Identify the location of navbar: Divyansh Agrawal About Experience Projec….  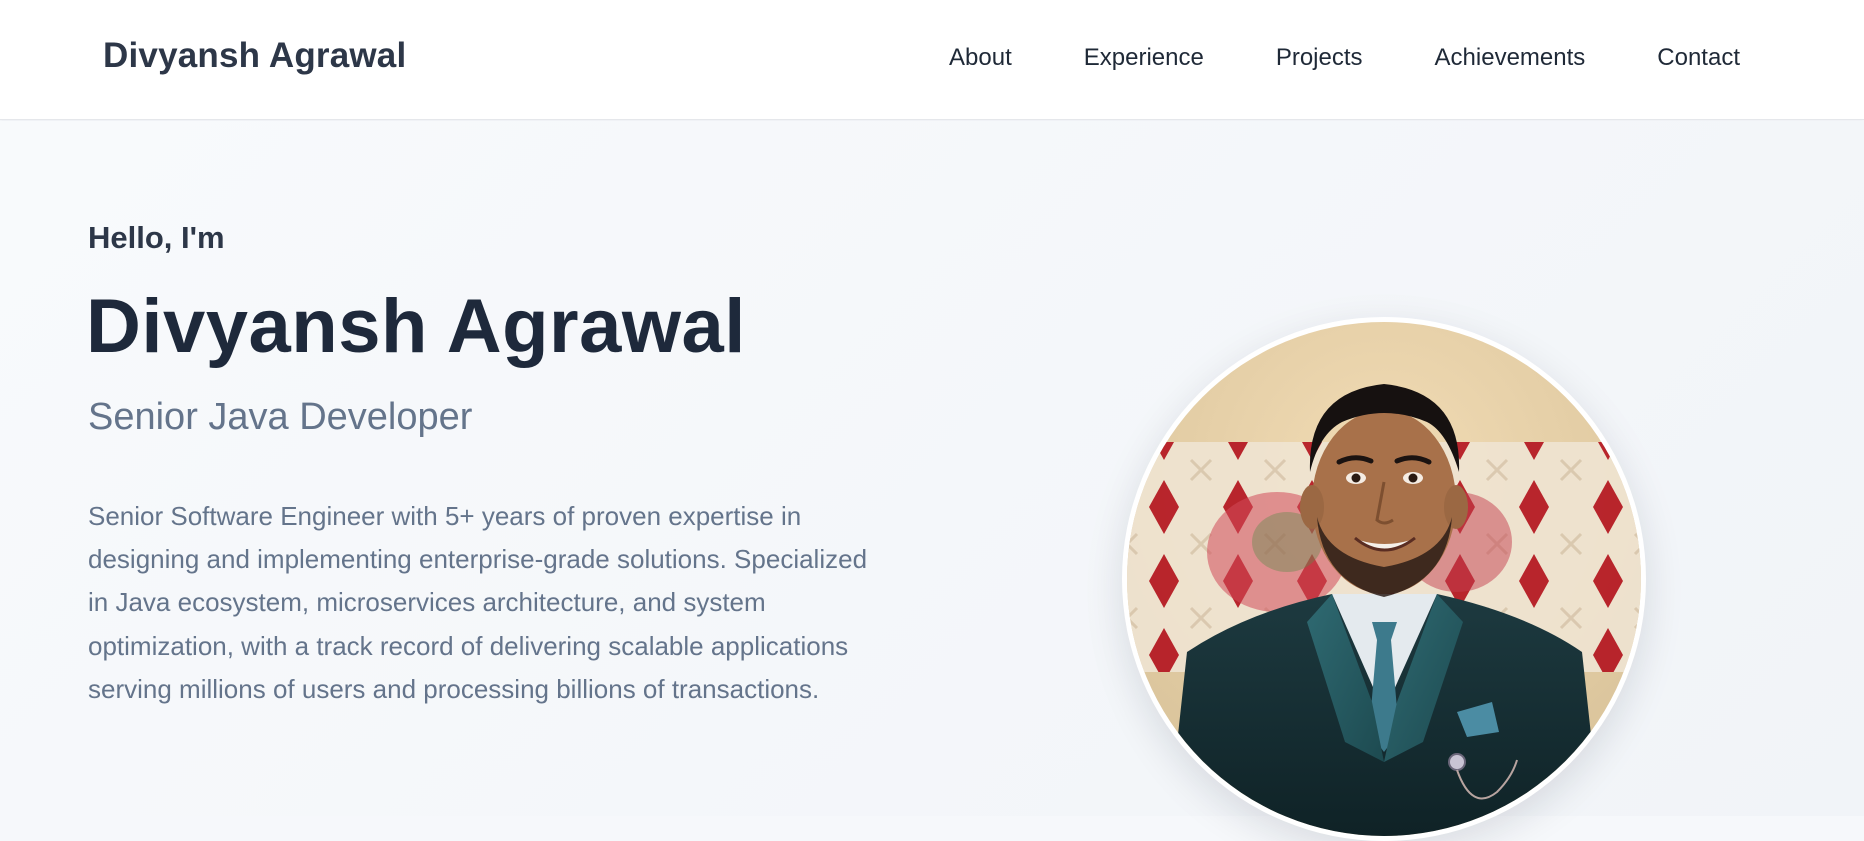
(932, 60).